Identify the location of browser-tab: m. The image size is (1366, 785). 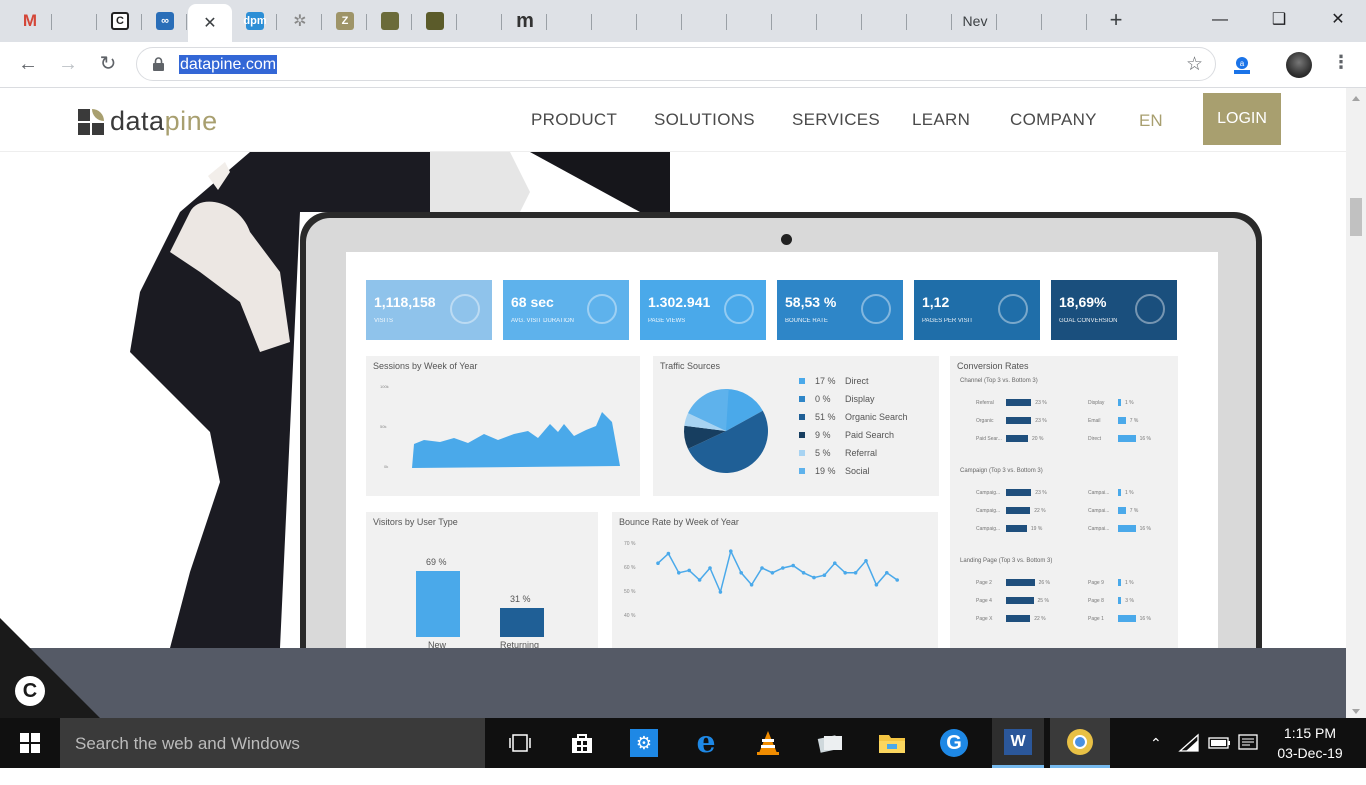
(525, 21).